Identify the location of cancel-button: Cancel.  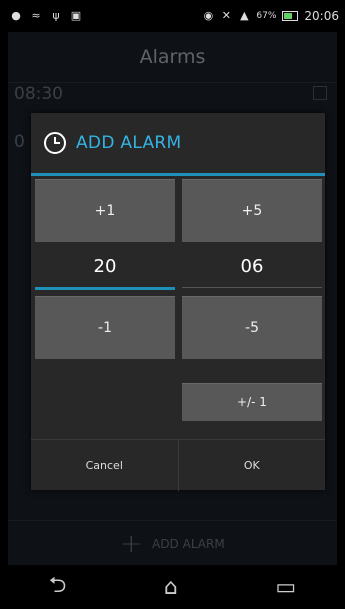
(104, 465).